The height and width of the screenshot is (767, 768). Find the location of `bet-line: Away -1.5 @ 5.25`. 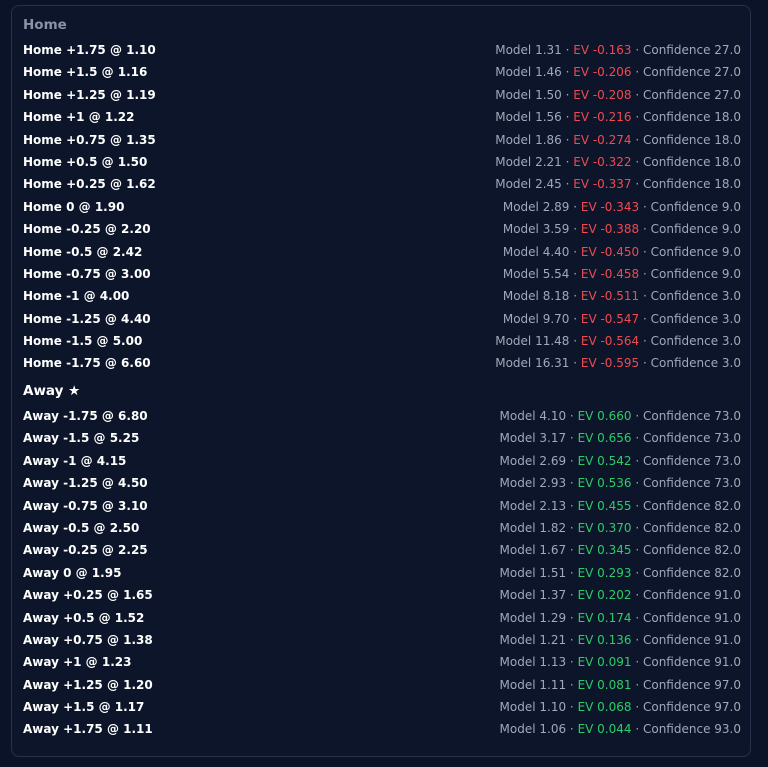

bet-line: Away -1.5 @ 5.25 is located at coordinates (81, 438).